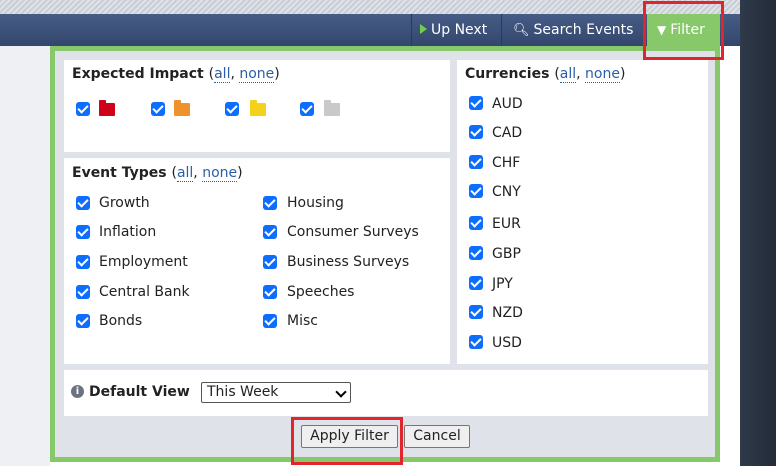  I want to click on currency-label-nzd: NZD, so click(507, 313).